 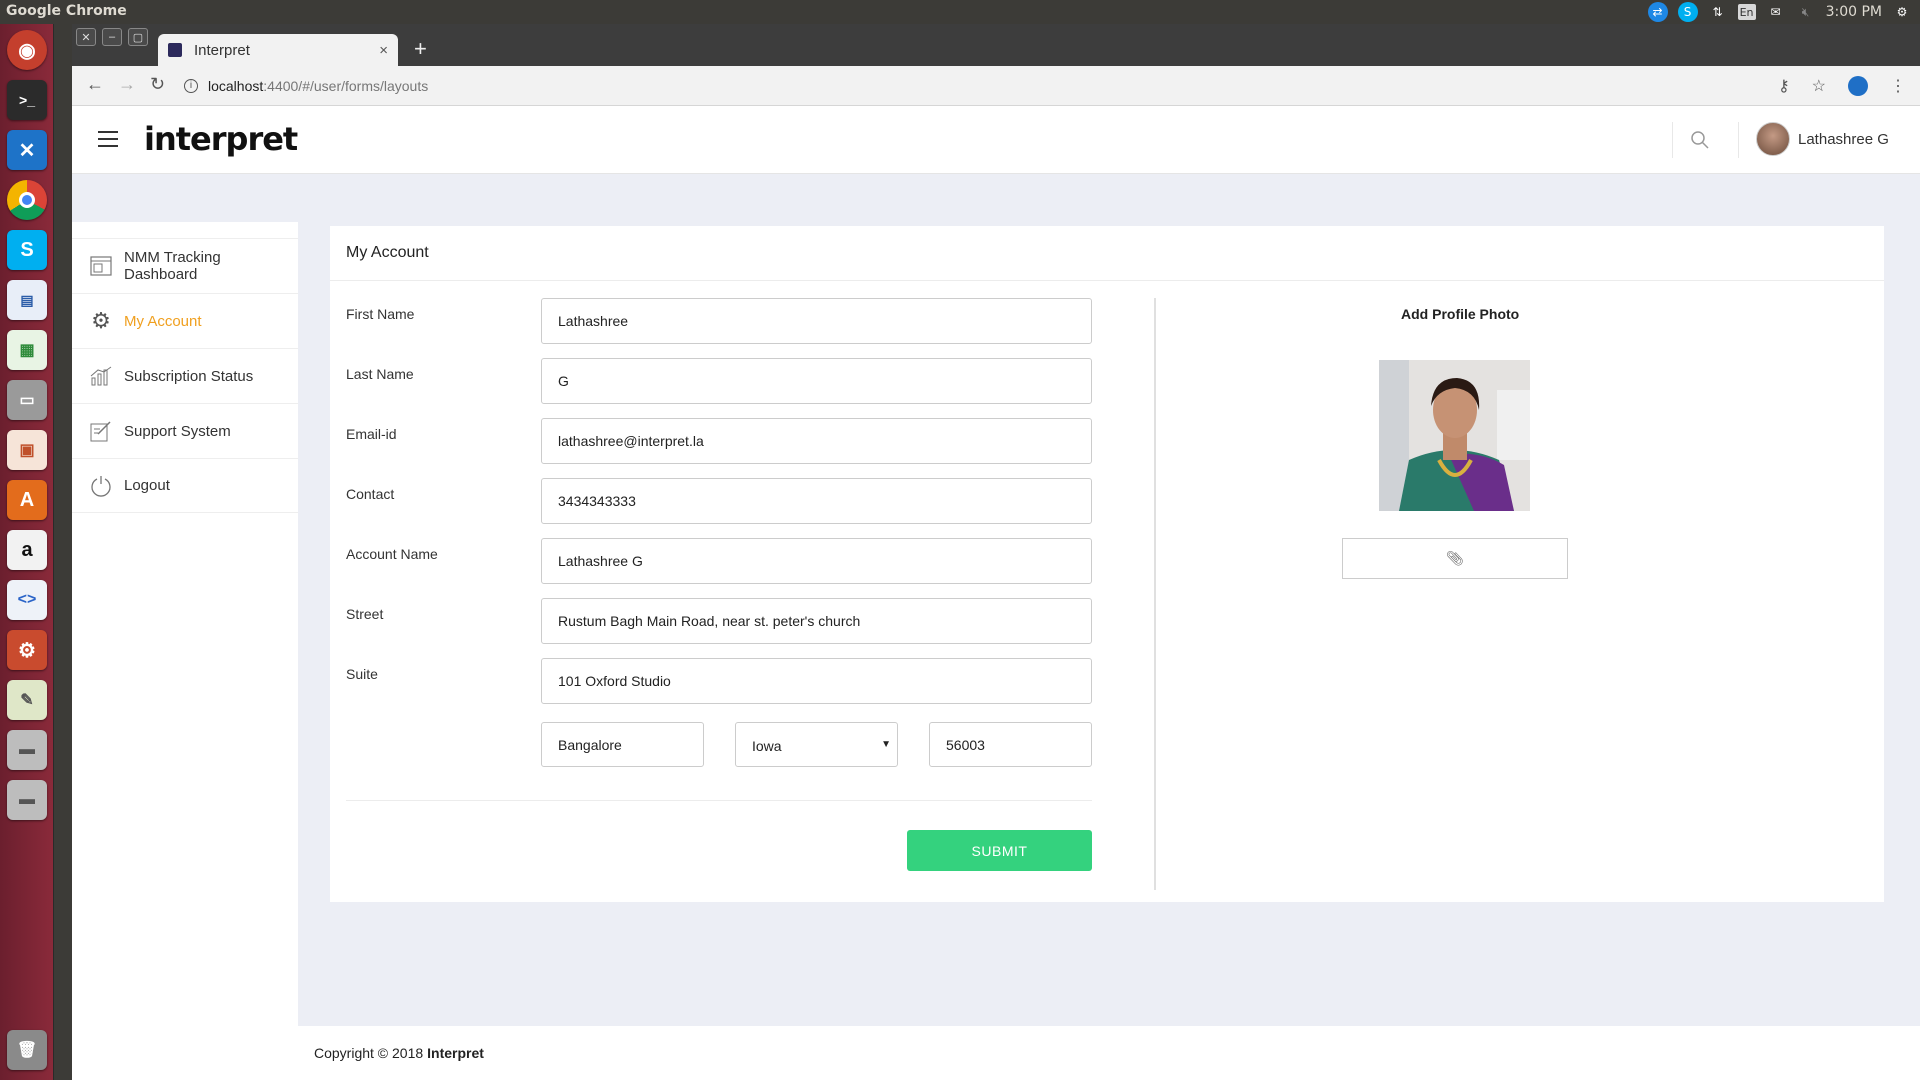 I want to click on header-divider, so click(x=1738, y=140).